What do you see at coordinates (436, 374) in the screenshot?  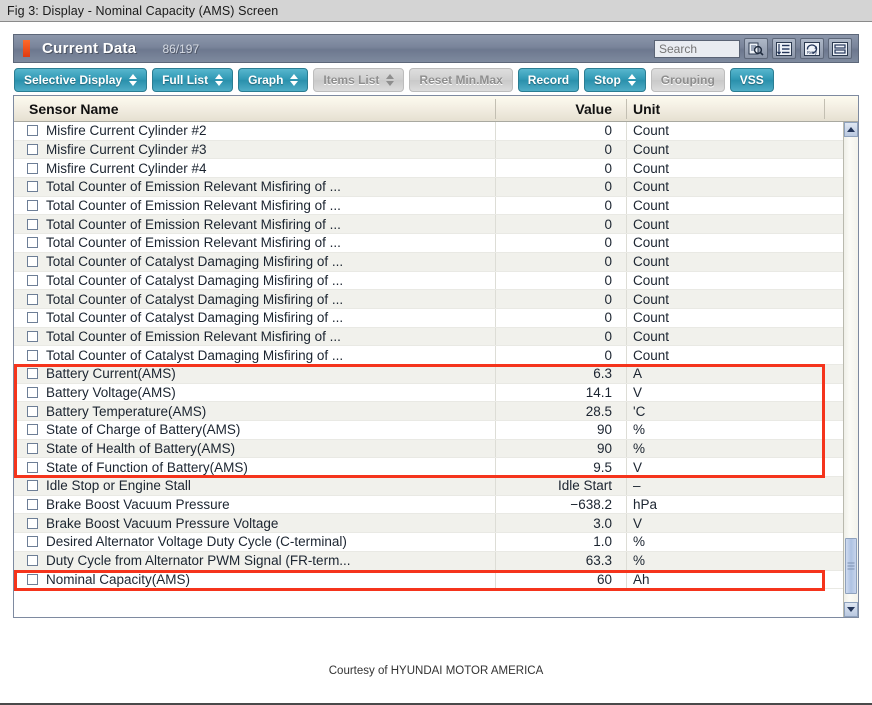 I see `table-row: Battery Current(AMS) 6.3 A` at bounding box center [436, 374].